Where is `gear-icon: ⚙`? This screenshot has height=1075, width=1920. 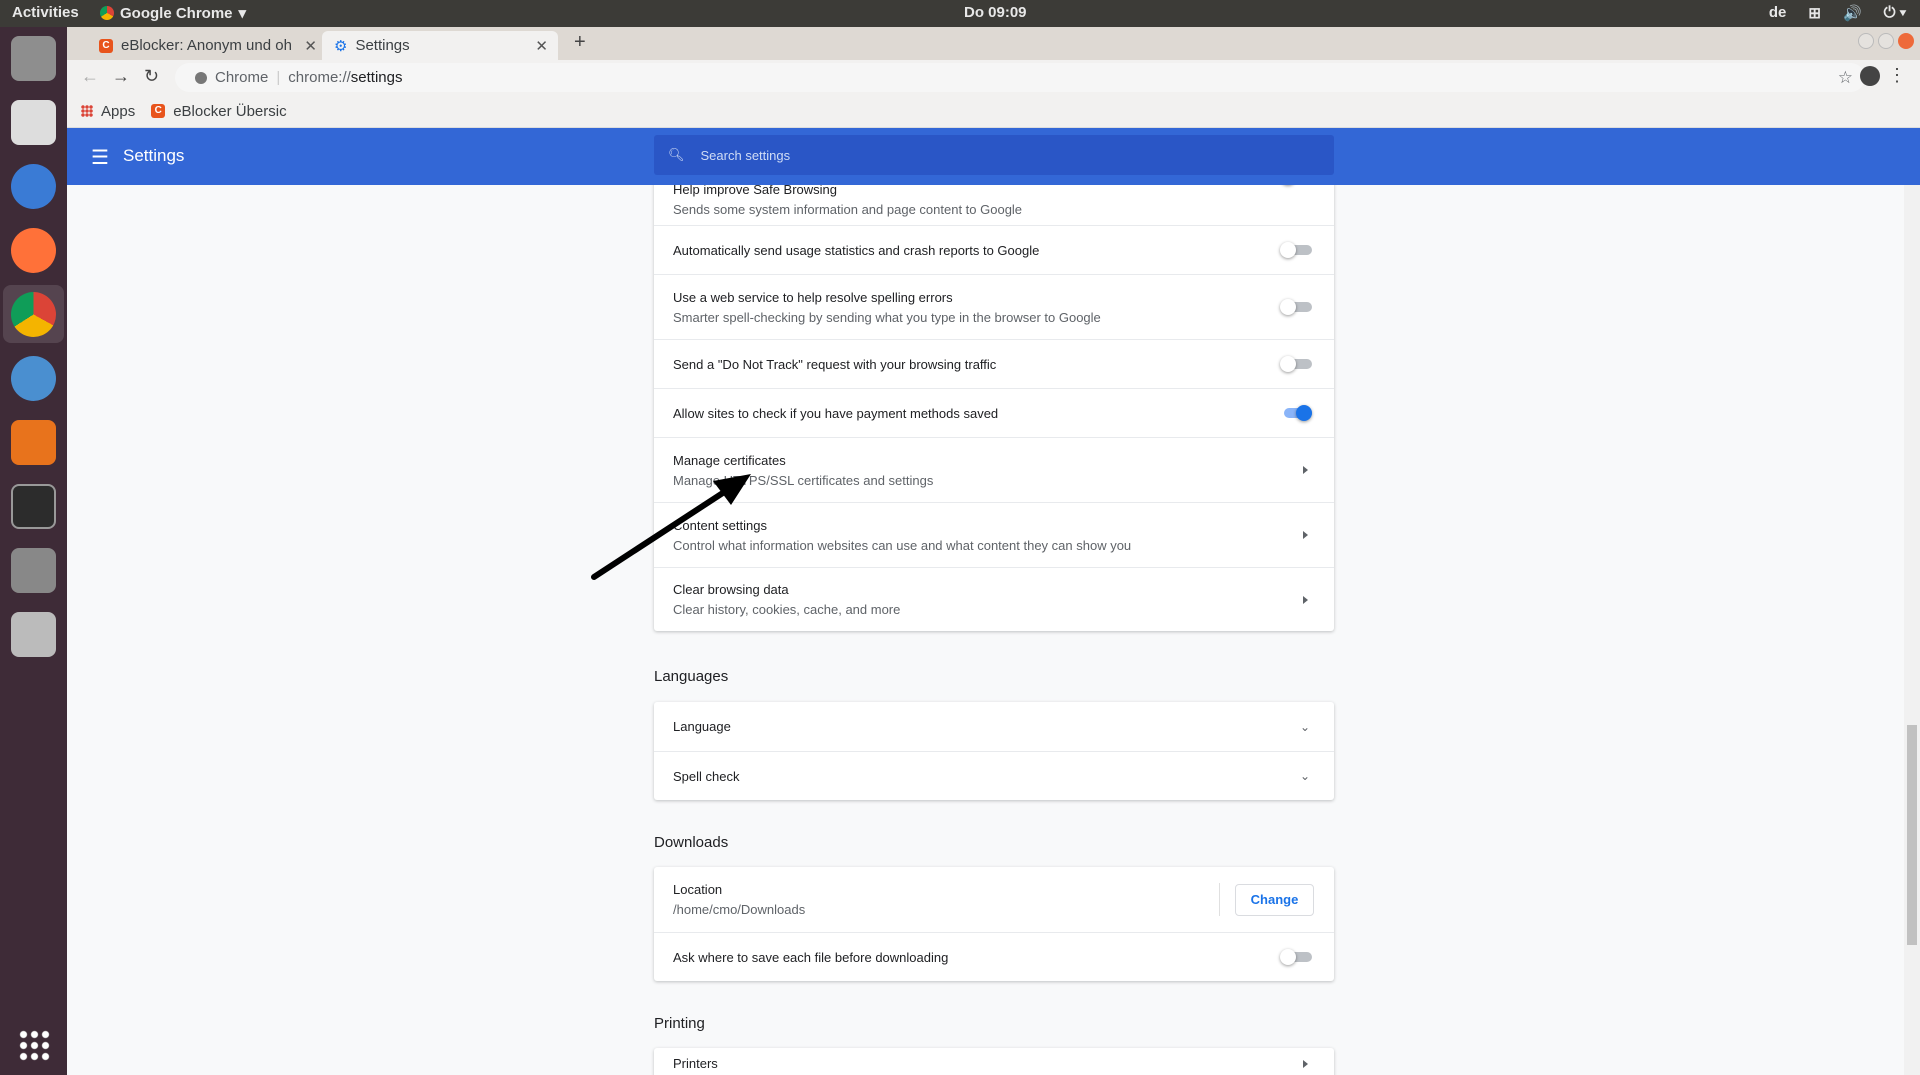 gear-icon: ⚙ is located at coordinates (341, 46).